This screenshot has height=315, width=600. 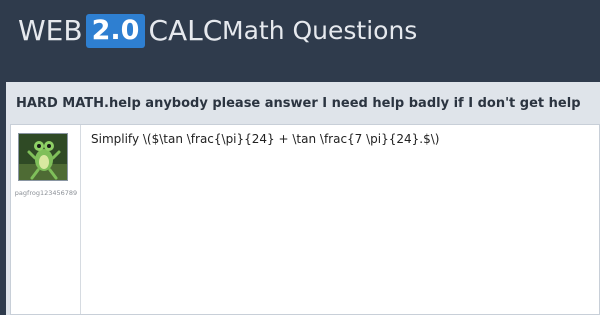 I want to click on logo-web-text: WEB, so click(x=50, y=30).